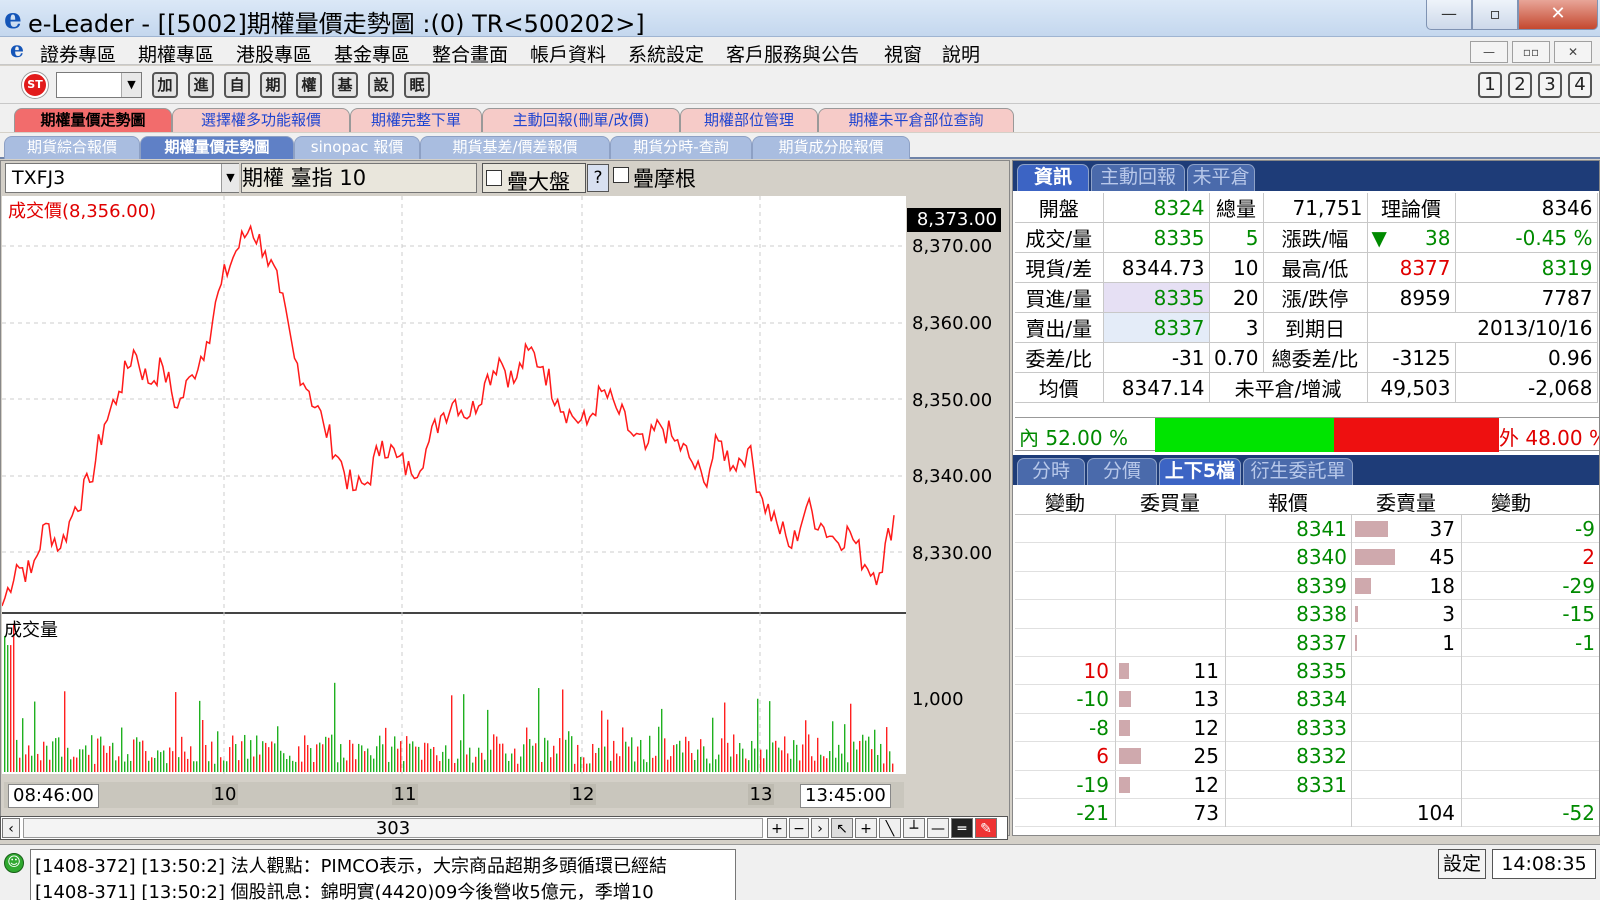  Describe the element at coordinates (1489, 52) in the screenshot. I see `mdi-minimize-button: —` at that location.